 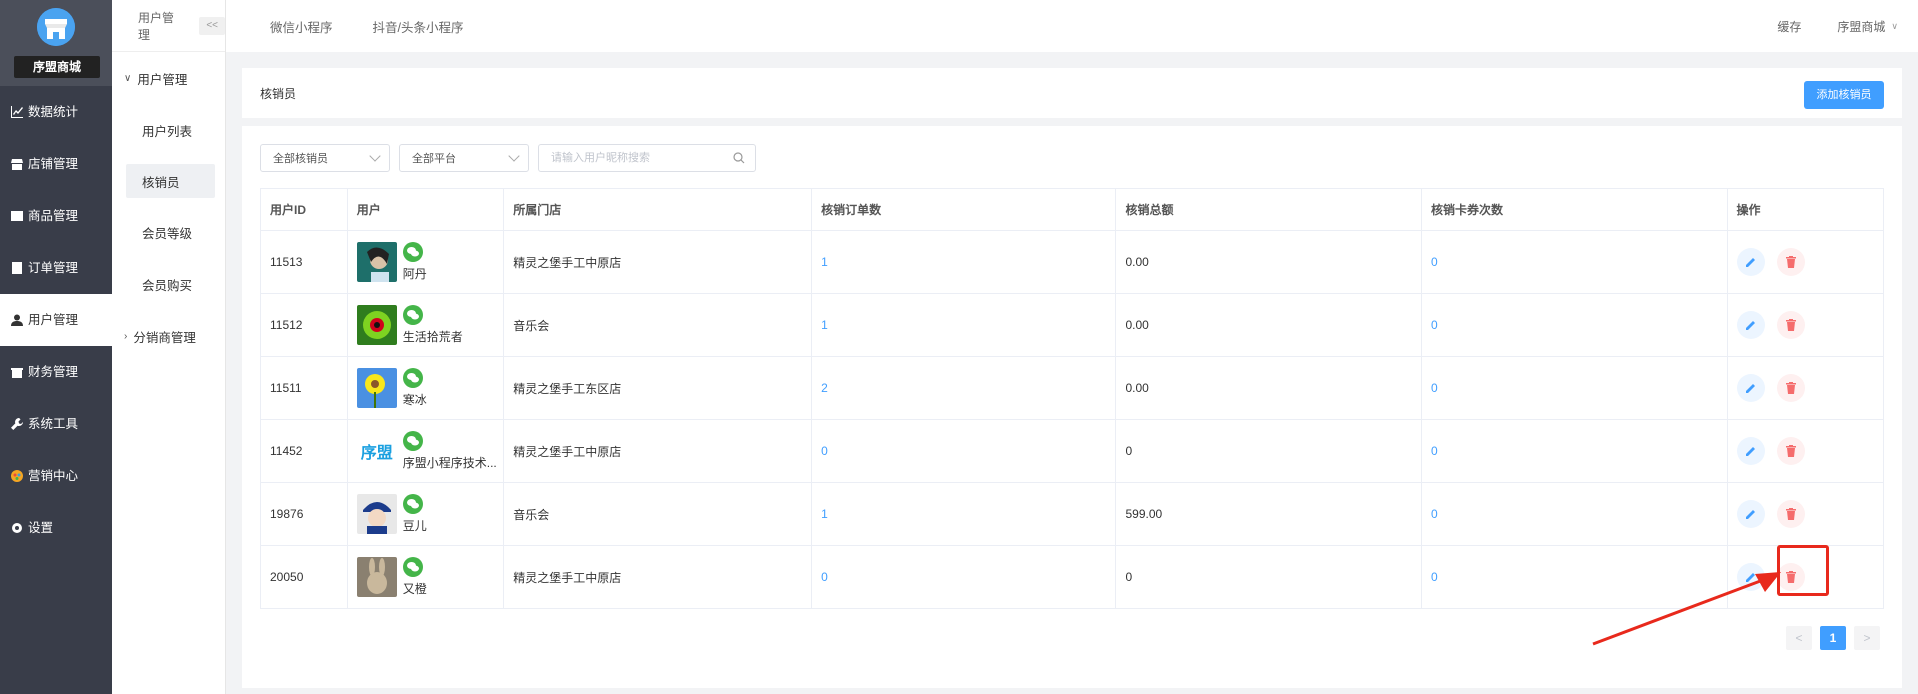 I want to click on subnav-item-member-levels: 会员等级, so click(x=168, y=232).